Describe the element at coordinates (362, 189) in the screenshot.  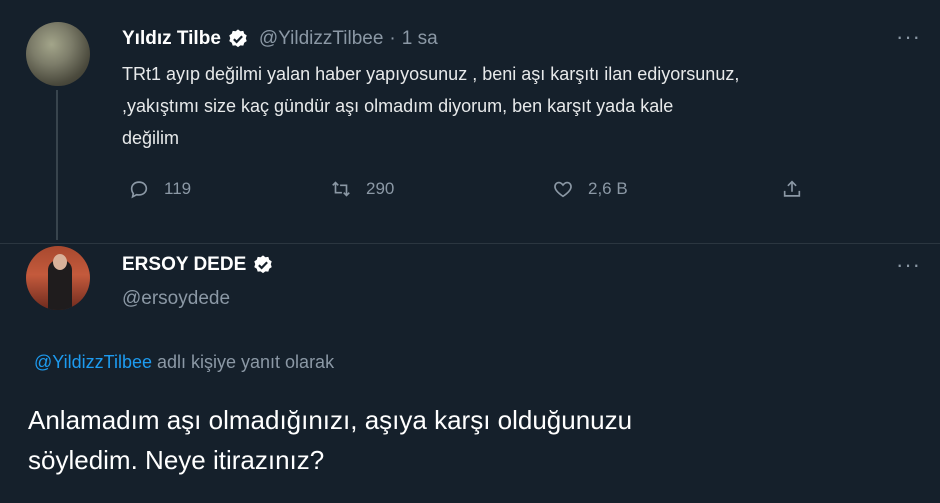
I see `retweet-button: 290` at that location.